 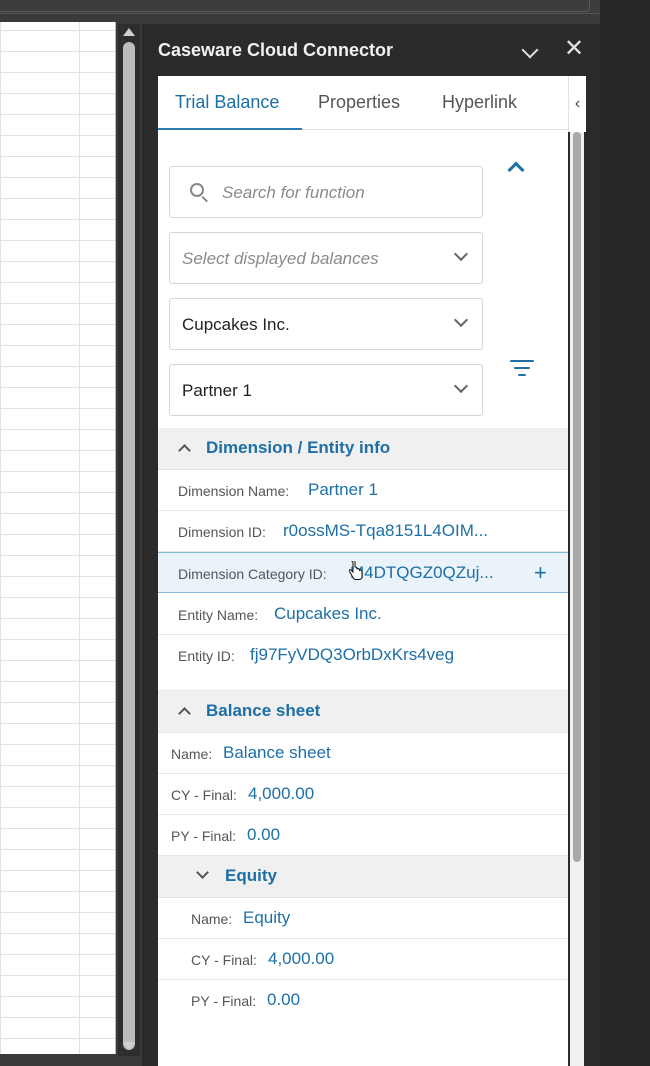 I want to click on info-row-dimension-category-id: Dimension Category ID: M4DTQGZ0QZuj... +, so click(x=363, y=572).